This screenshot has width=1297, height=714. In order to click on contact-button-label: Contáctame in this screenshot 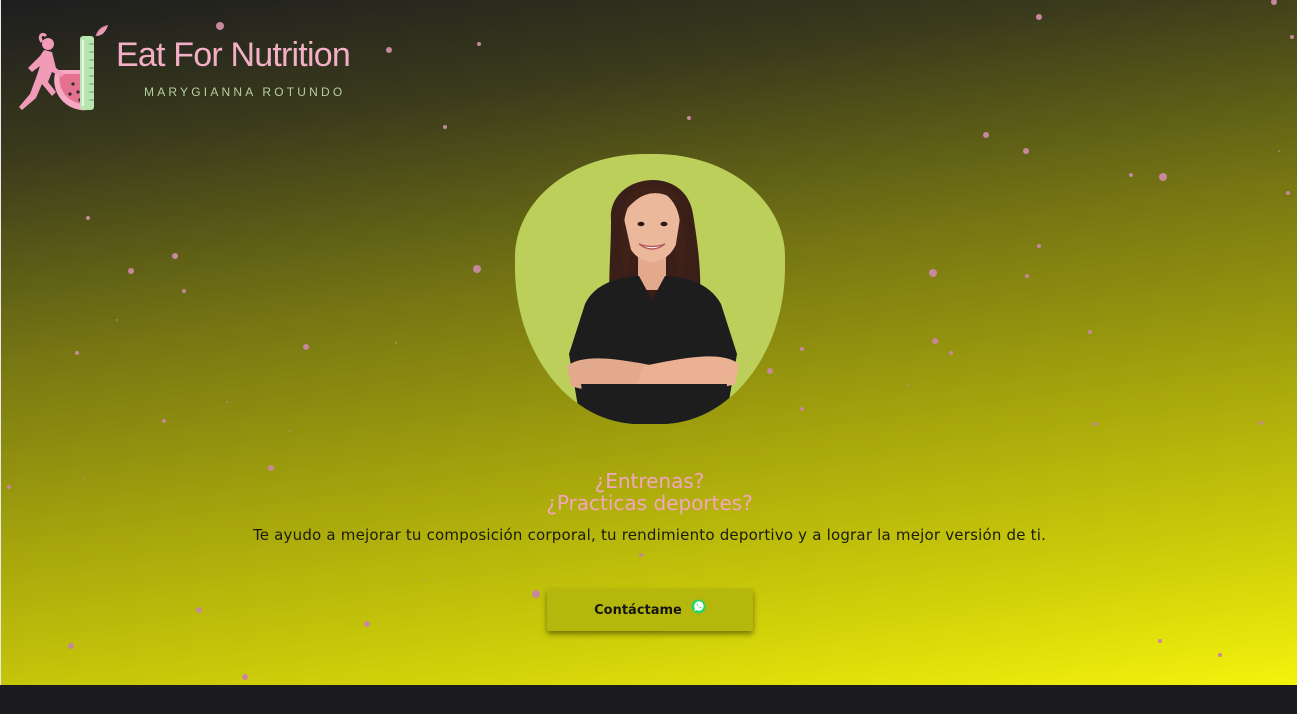, I will do `click(638, 610)`.